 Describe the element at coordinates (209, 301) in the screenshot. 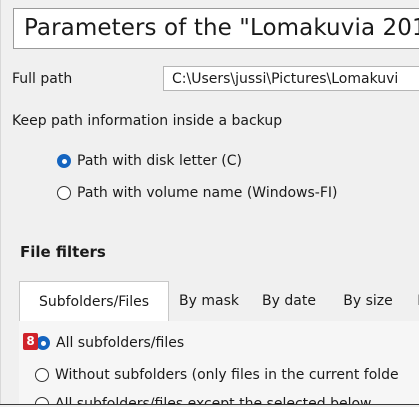

I see `tab-by-mask: By mask` at that location.